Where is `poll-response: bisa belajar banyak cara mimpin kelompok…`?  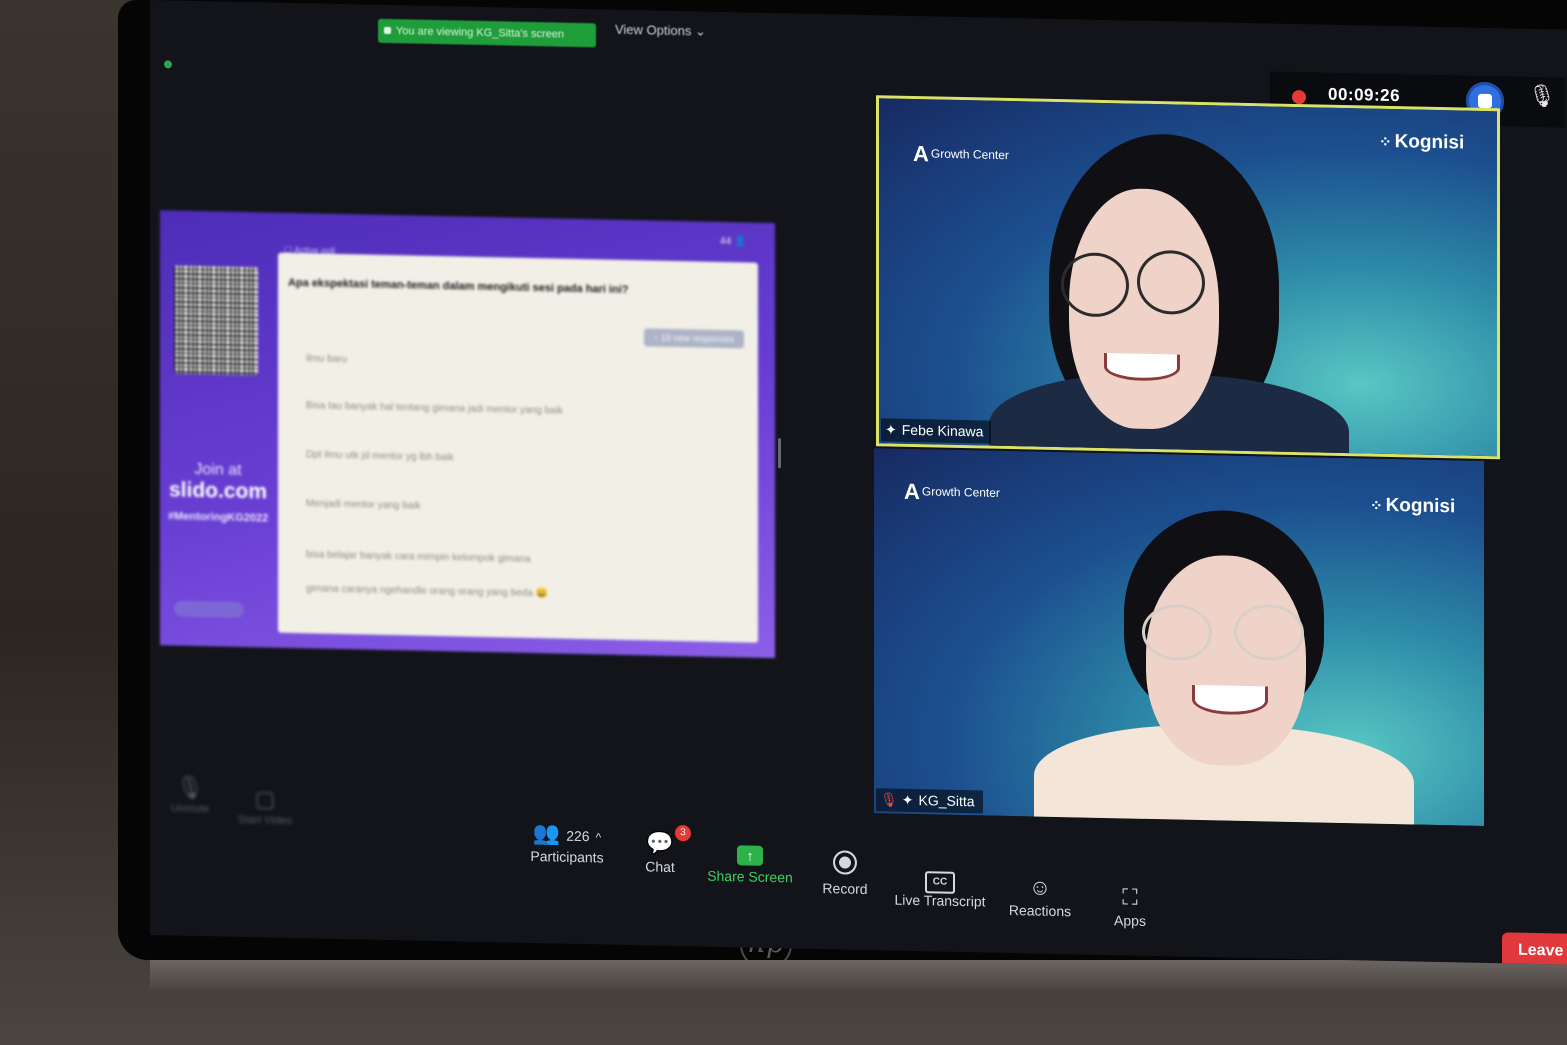
poll-response: bisa belajar banyak cara mimpin kelompok… is located at coordinates (418, 557).